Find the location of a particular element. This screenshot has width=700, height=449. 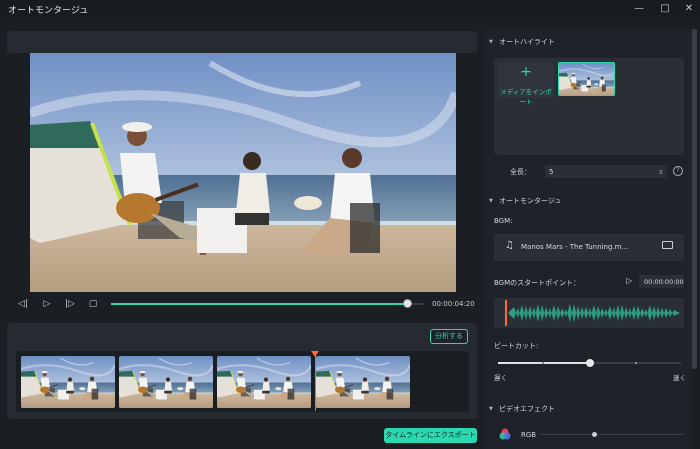

progress-fill is located at coordinates (259, 304).